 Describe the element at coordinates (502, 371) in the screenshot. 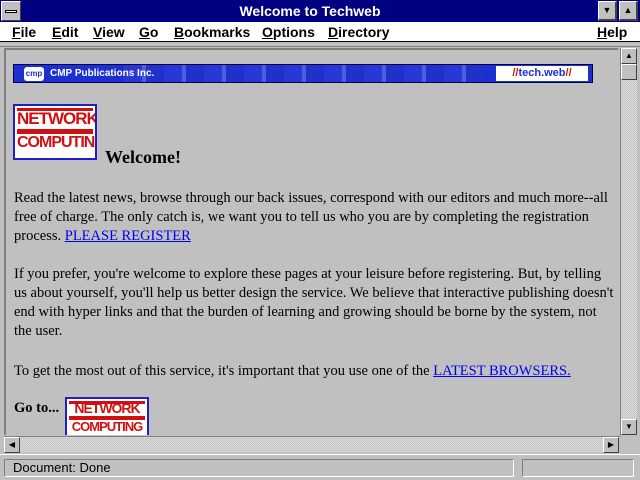

I see `latest-browsers-link: LATEST BROWSERS.` at that location.